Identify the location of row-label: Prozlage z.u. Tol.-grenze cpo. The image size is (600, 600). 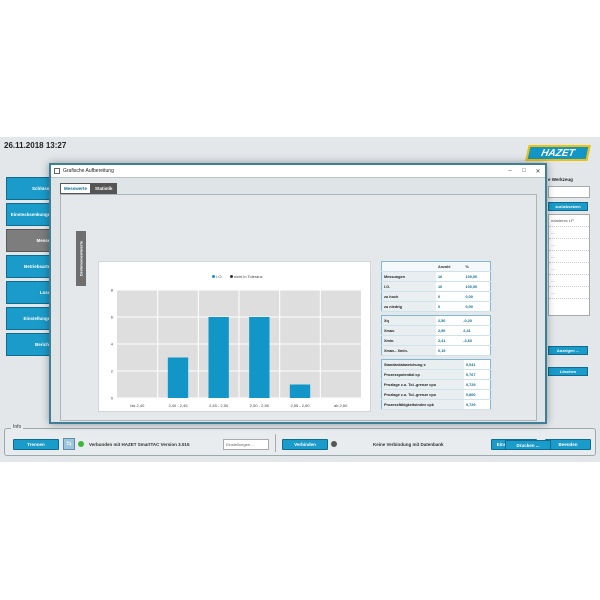
(422, 394).